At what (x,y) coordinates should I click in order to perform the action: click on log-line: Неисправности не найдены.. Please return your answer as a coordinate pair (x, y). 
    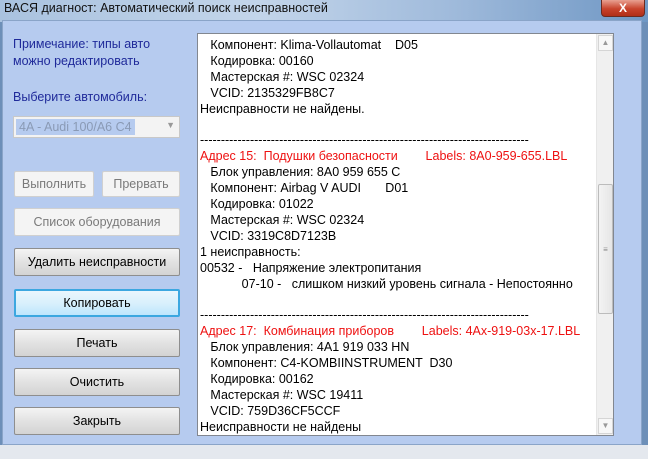
    Looking at the image, I should click on (282, 108).